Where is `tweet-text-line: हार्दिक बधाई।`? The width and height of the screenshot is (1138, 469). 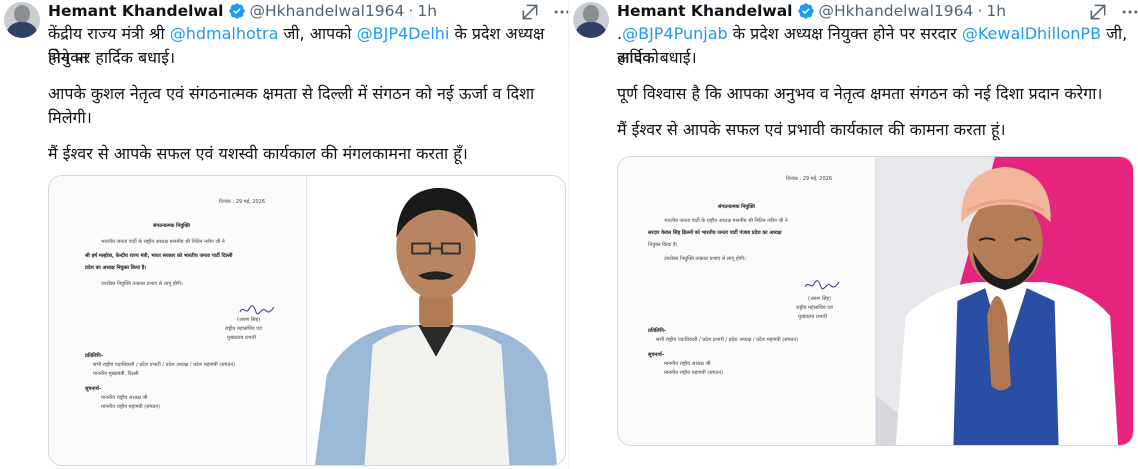
tweet-text-line: हार्दिक बधाई। is located at coordinates (657, 57).